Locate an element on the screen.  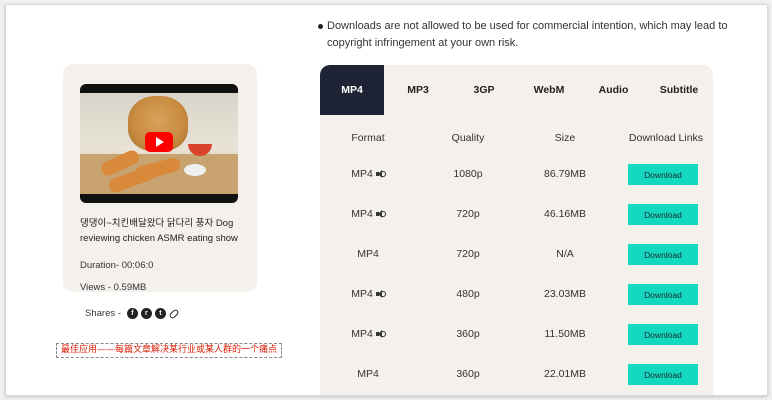
video-duration: Duration- 00:06:0 is located at coordinates (117, 265).